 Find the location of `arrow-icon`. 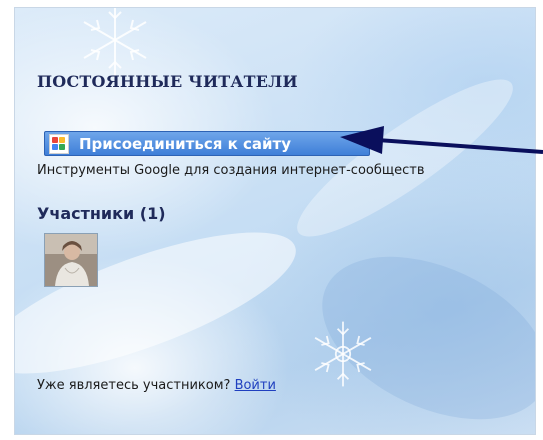

arrow-icon is located at coordinates (441, 140).